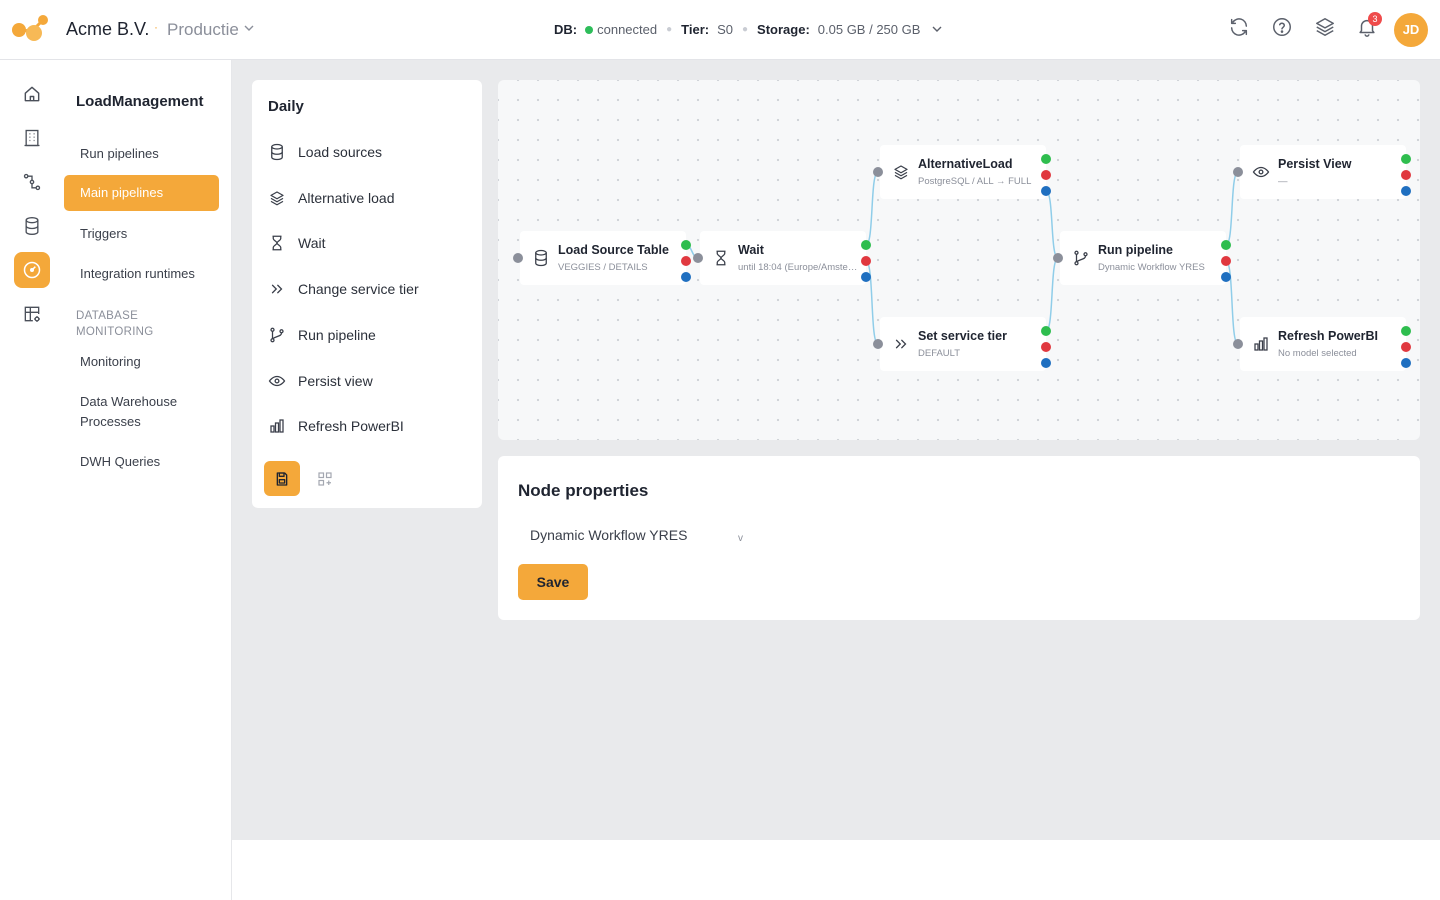  What do you see at coordinates (141, 274) in the screenshot?
I see `nav-integration-runtimes: Integration runtimes` at bounding box center [141, 274].